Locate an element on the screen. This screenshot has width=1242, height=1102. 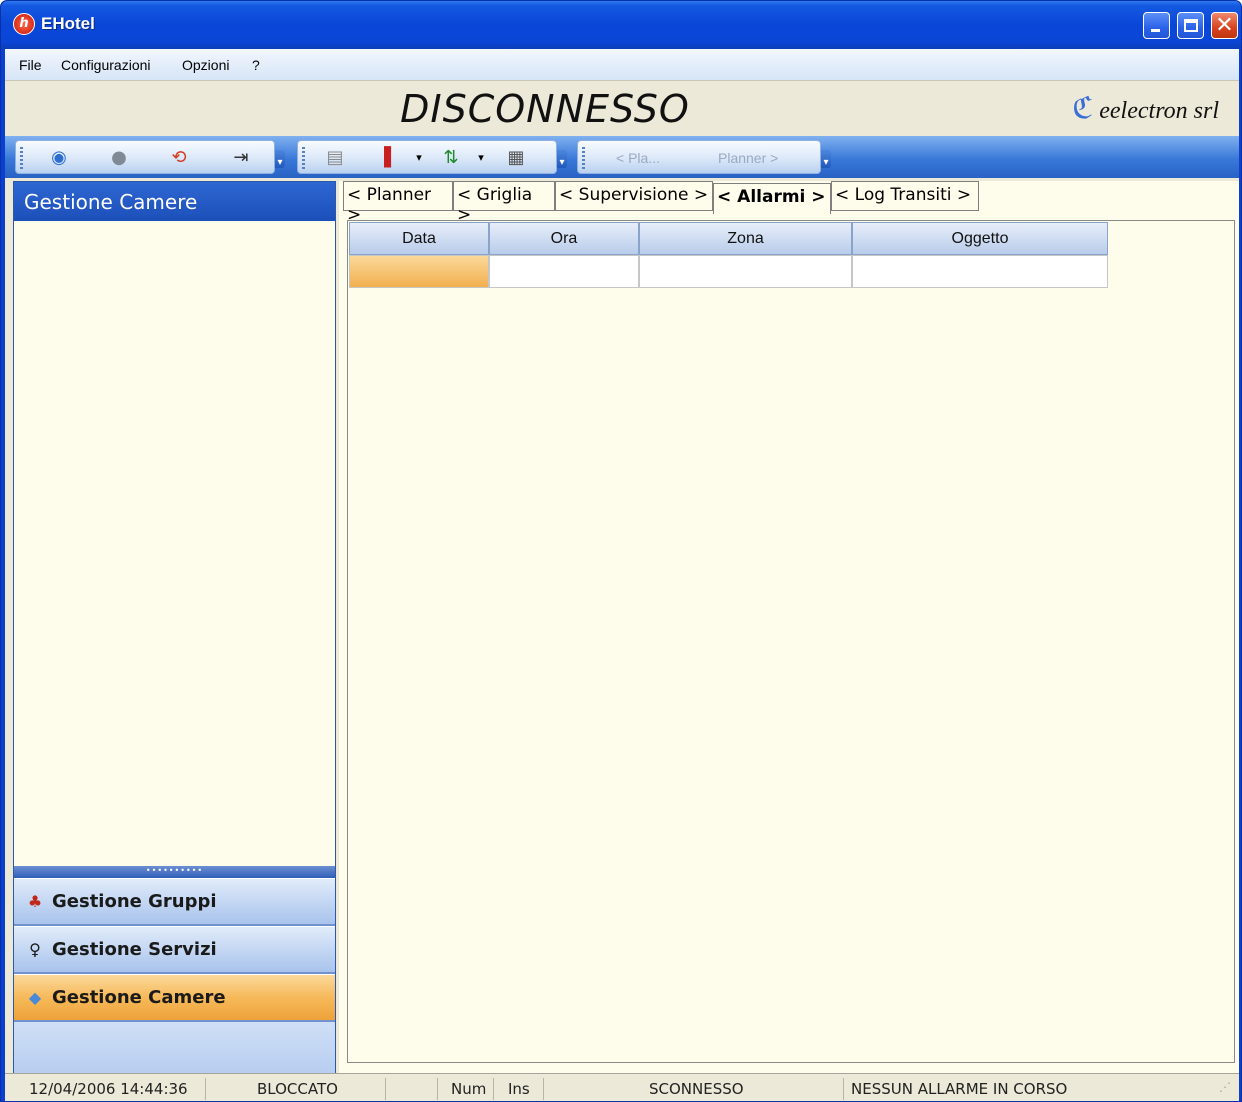
tab-griglia: < Griglia > is located at coordinates (504, 203).